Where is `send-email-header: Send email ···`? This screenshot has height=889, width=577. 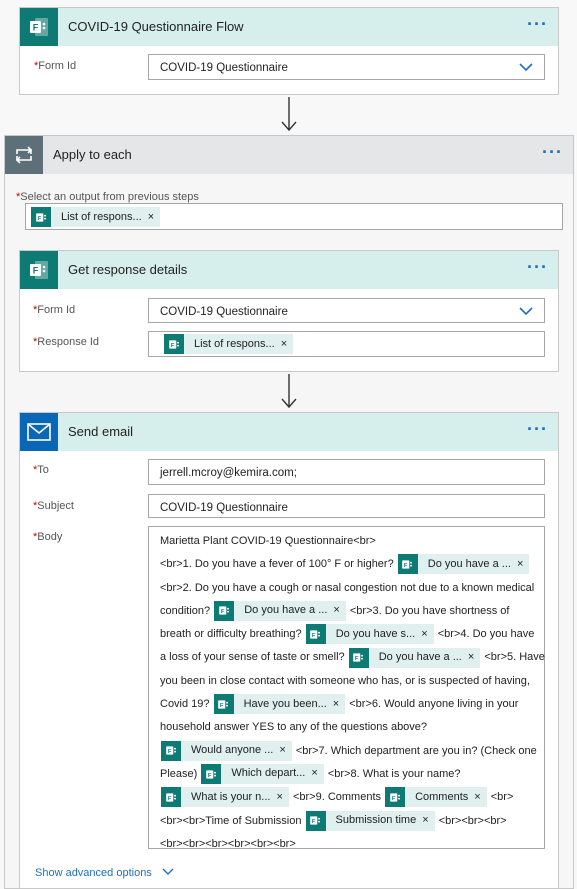
send-email-header: Send email ··· is located at coordinates (289, 432).